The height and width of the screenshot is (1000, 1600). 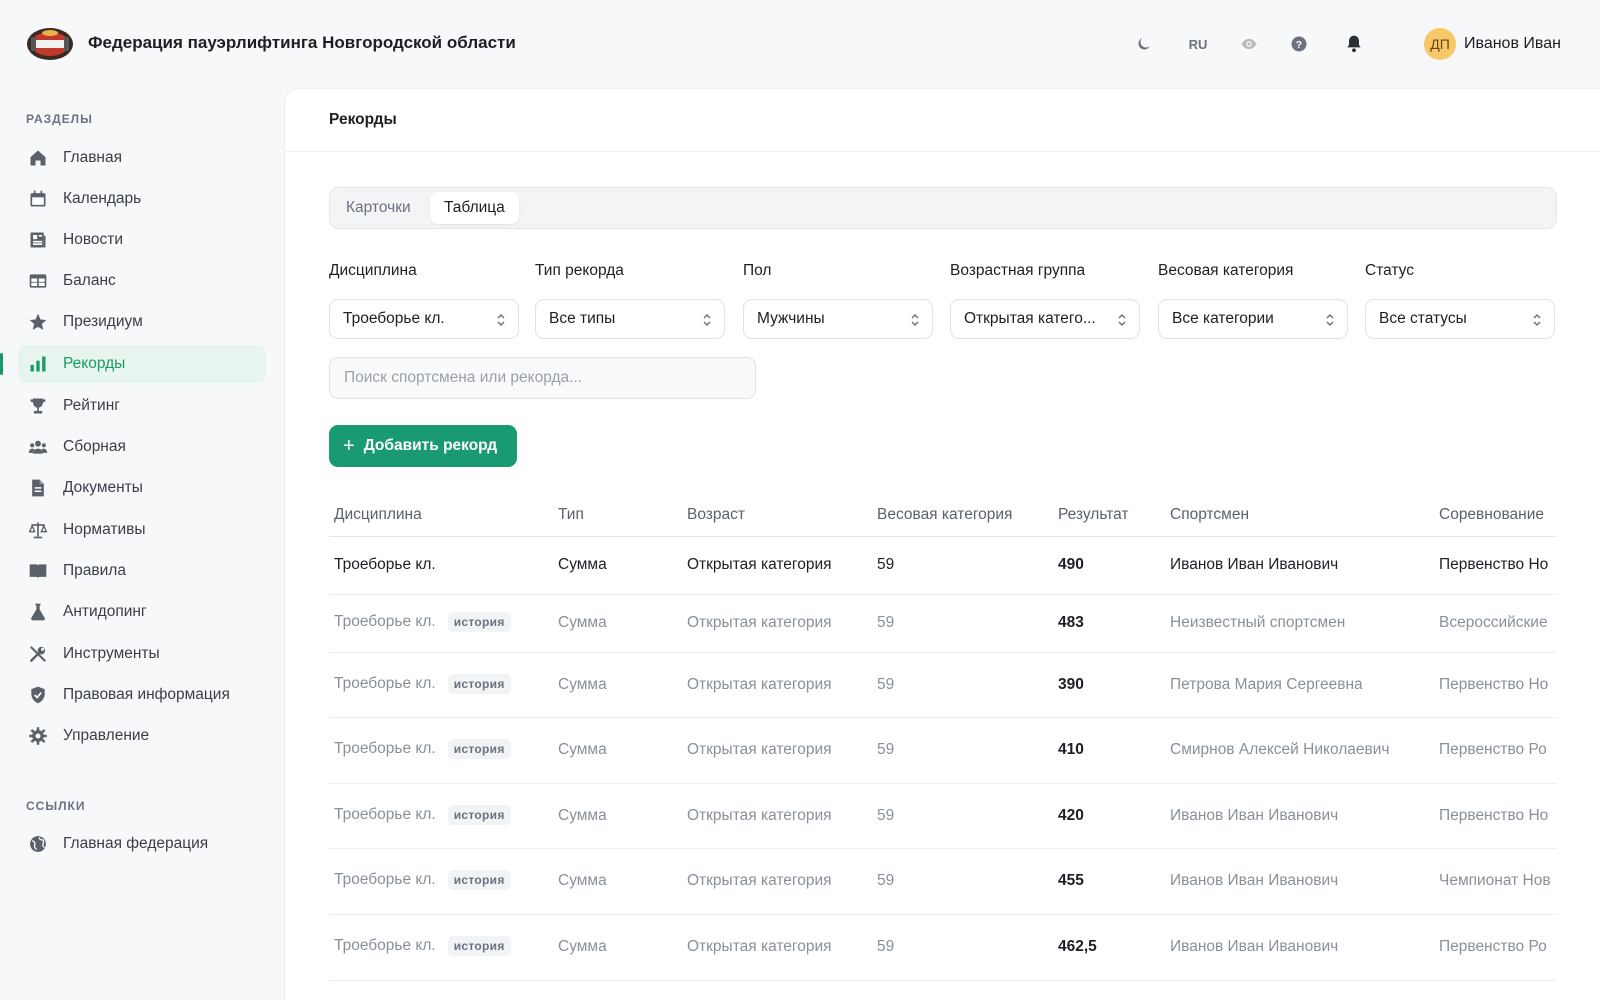 What do you see at coordinates (1498, 623) in the screenshot?
I see `cell-competition: Всероссийские` at bounding box center [1498, 623].